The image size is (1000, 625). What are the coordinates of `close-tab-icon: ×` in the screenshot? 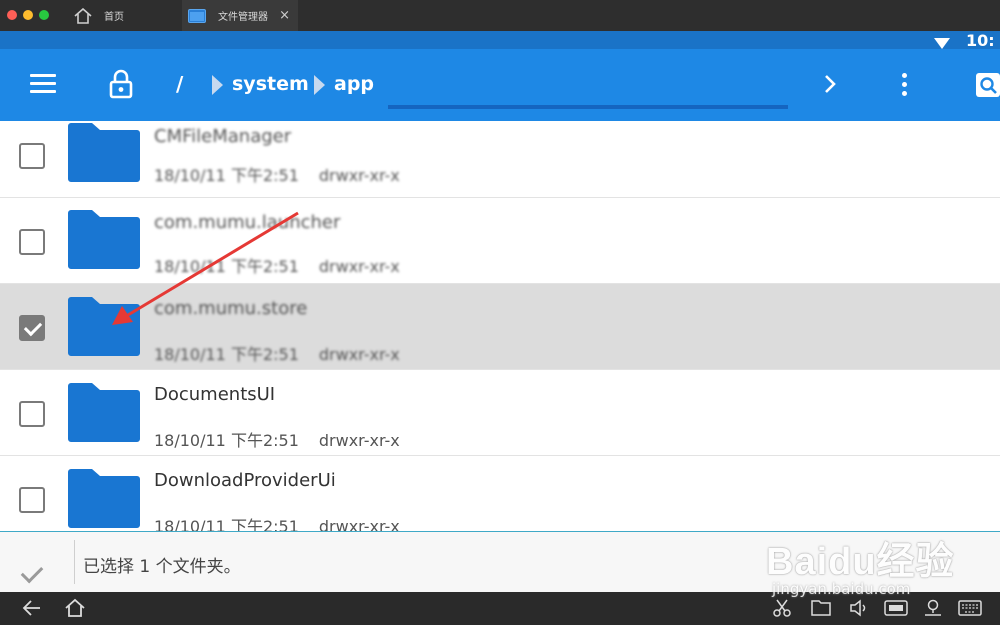 It's located at (284, 15).